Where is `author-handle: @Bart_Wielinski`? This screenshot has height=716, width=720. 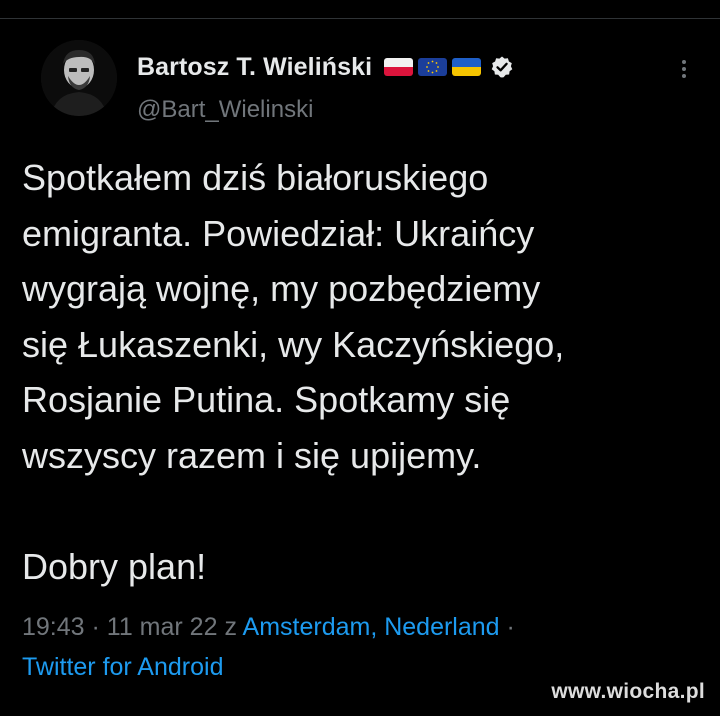 author-handle: @Bart_Wielinski is located at coordinates (225, 110).